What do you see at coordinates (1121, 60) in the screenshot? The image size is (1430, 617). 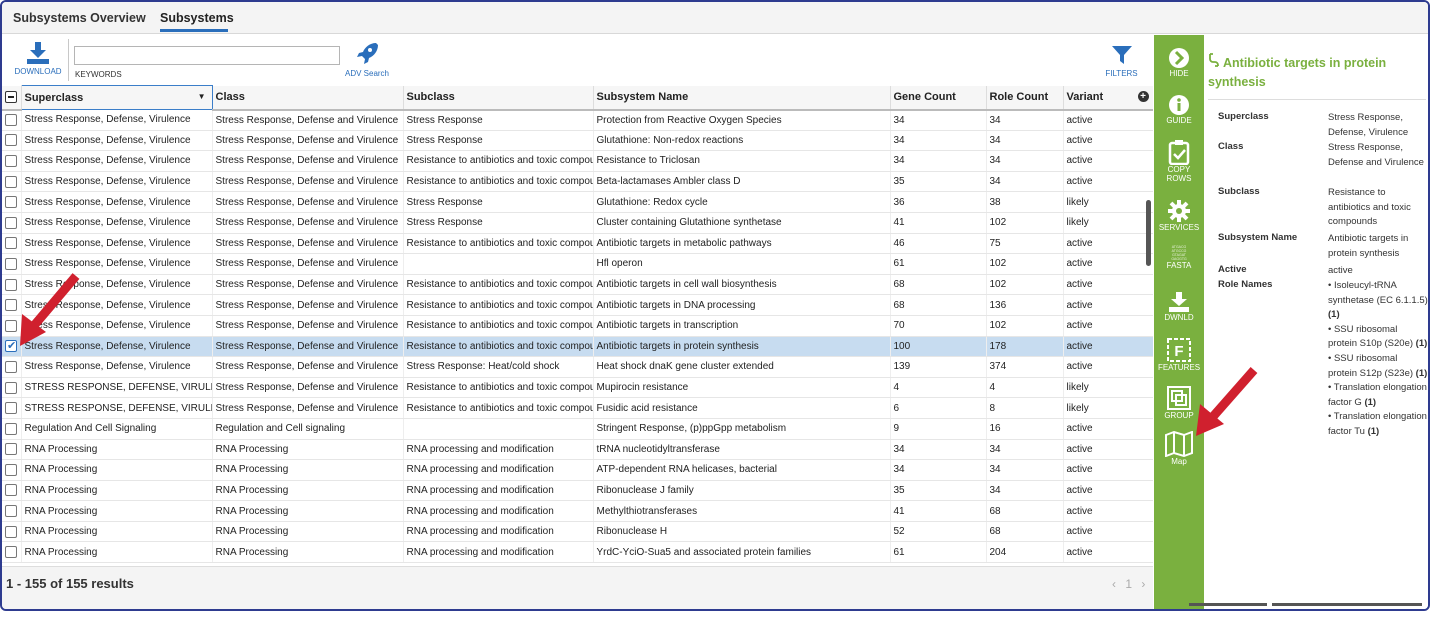 I see `filters-button: FILTERS` at bounding box center [1121, 60].